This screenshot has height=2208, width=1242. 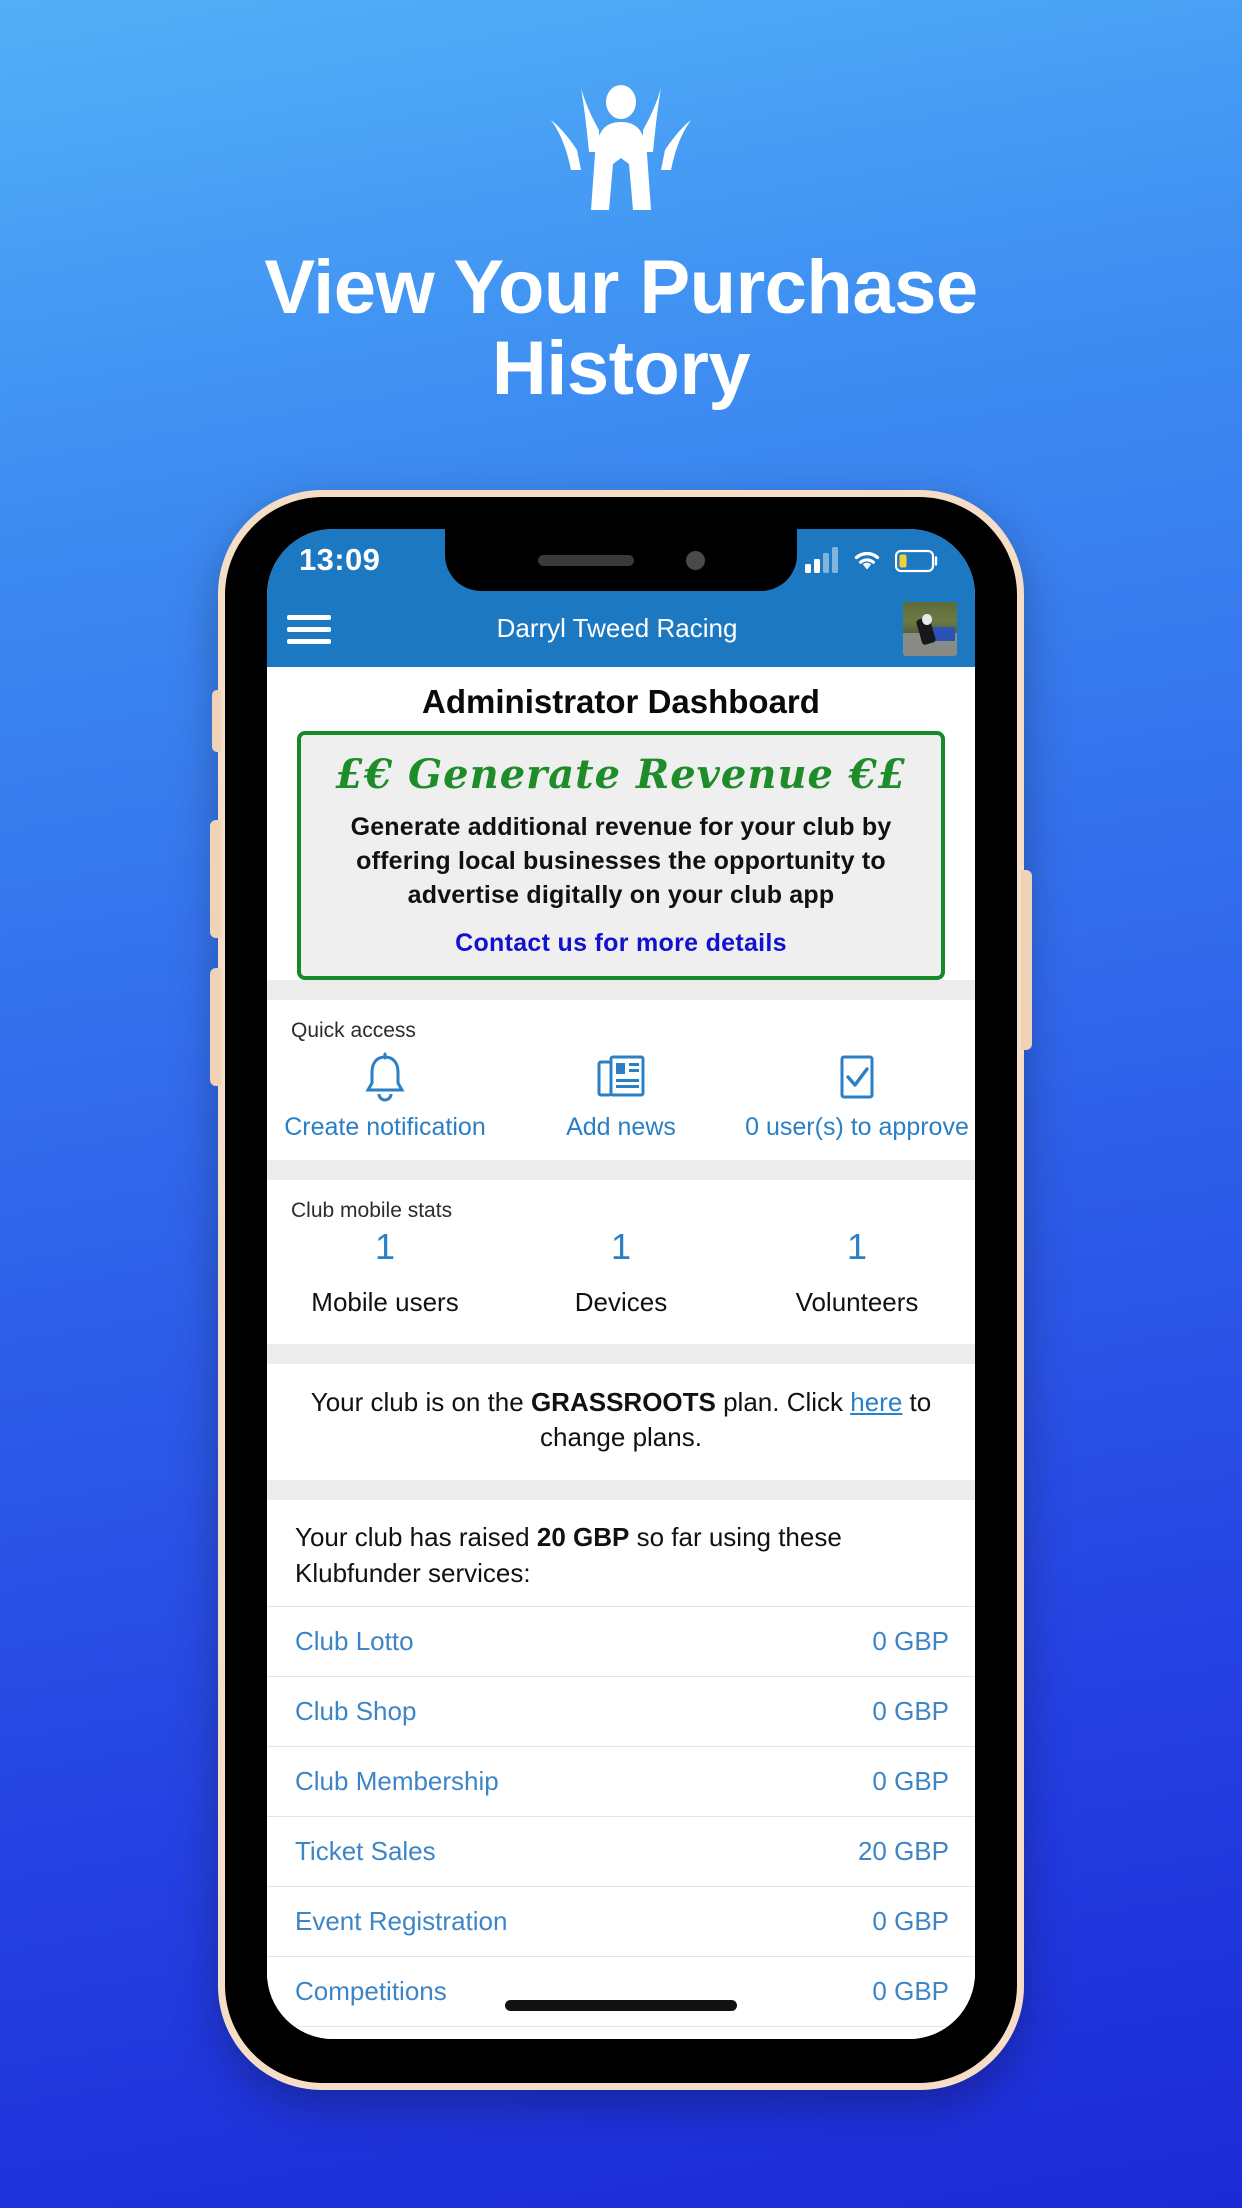 What do you see at coordinates (857, 1127) in the screenshot?
I see `quick-access-label-2: 0 user(s) to approve` at bounding box center [857, 1127].